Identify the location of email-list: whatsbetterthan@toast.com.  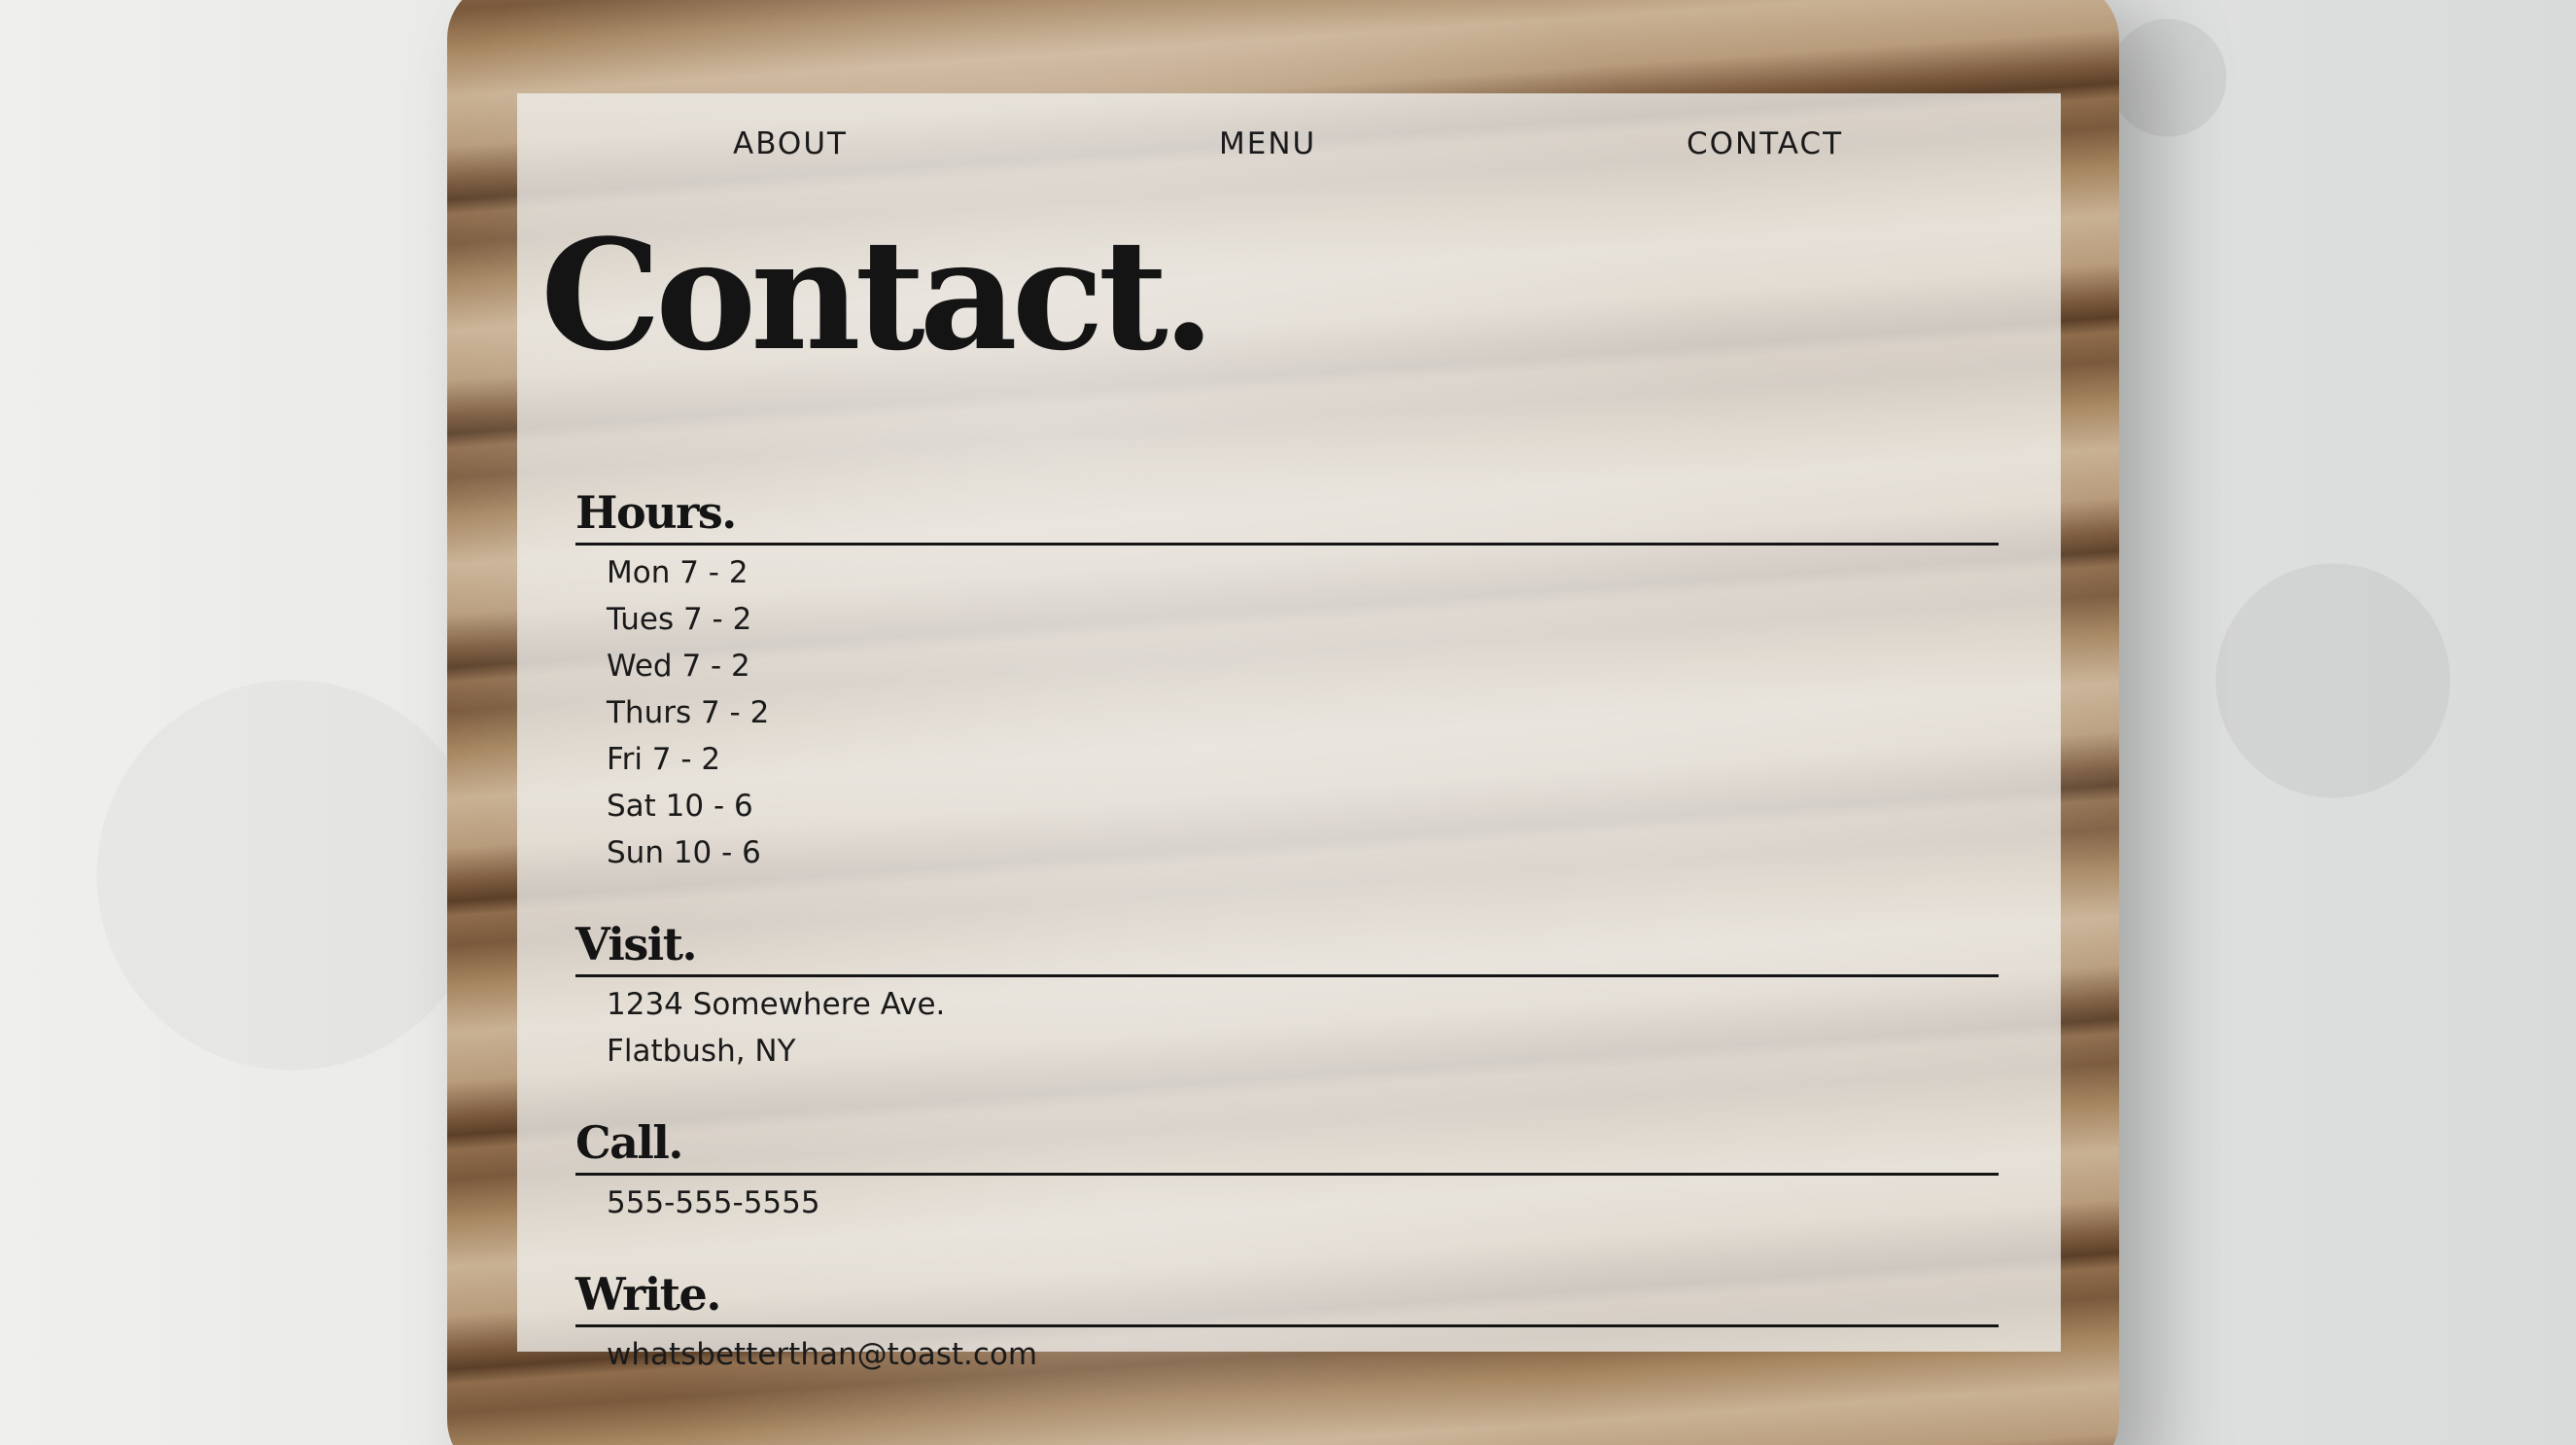
(1287, 1352).